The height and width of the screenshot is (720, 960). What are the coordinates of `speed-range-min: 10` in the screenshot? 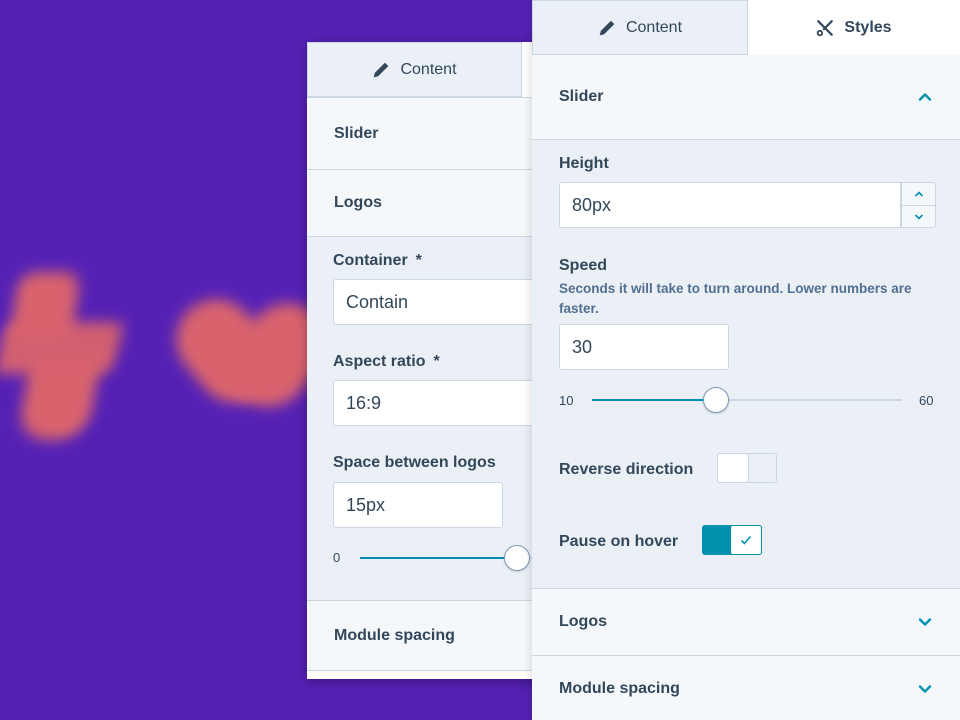 It's located at (566, 400).